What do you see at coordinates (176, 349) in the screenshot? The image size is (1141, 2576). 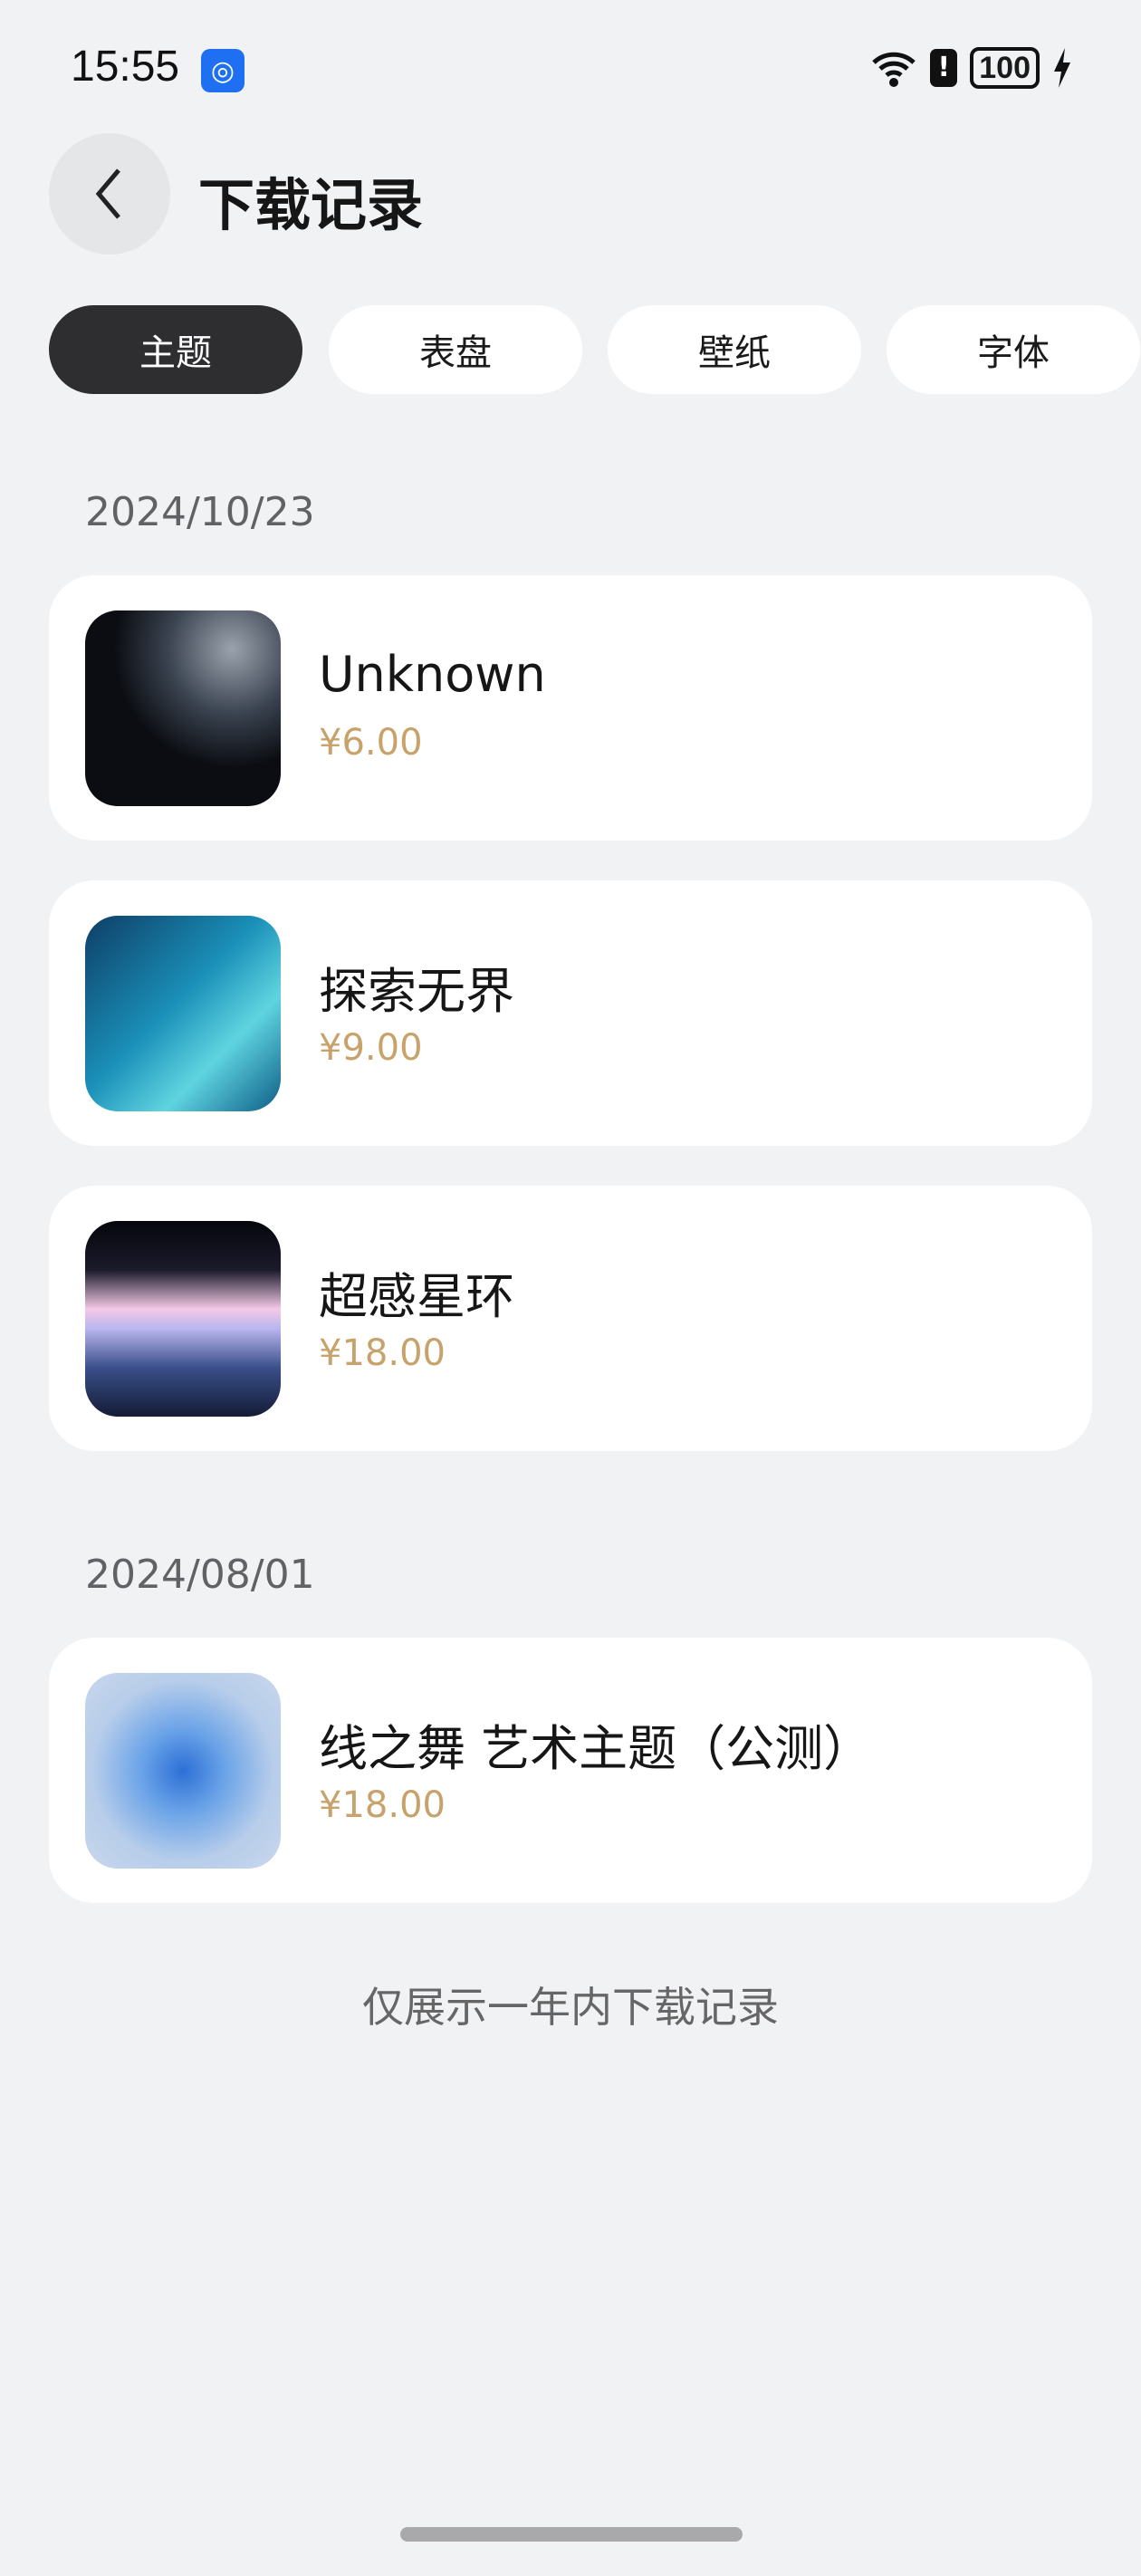 I see `tab-theme: 主题` at bounding box center [176, 349].